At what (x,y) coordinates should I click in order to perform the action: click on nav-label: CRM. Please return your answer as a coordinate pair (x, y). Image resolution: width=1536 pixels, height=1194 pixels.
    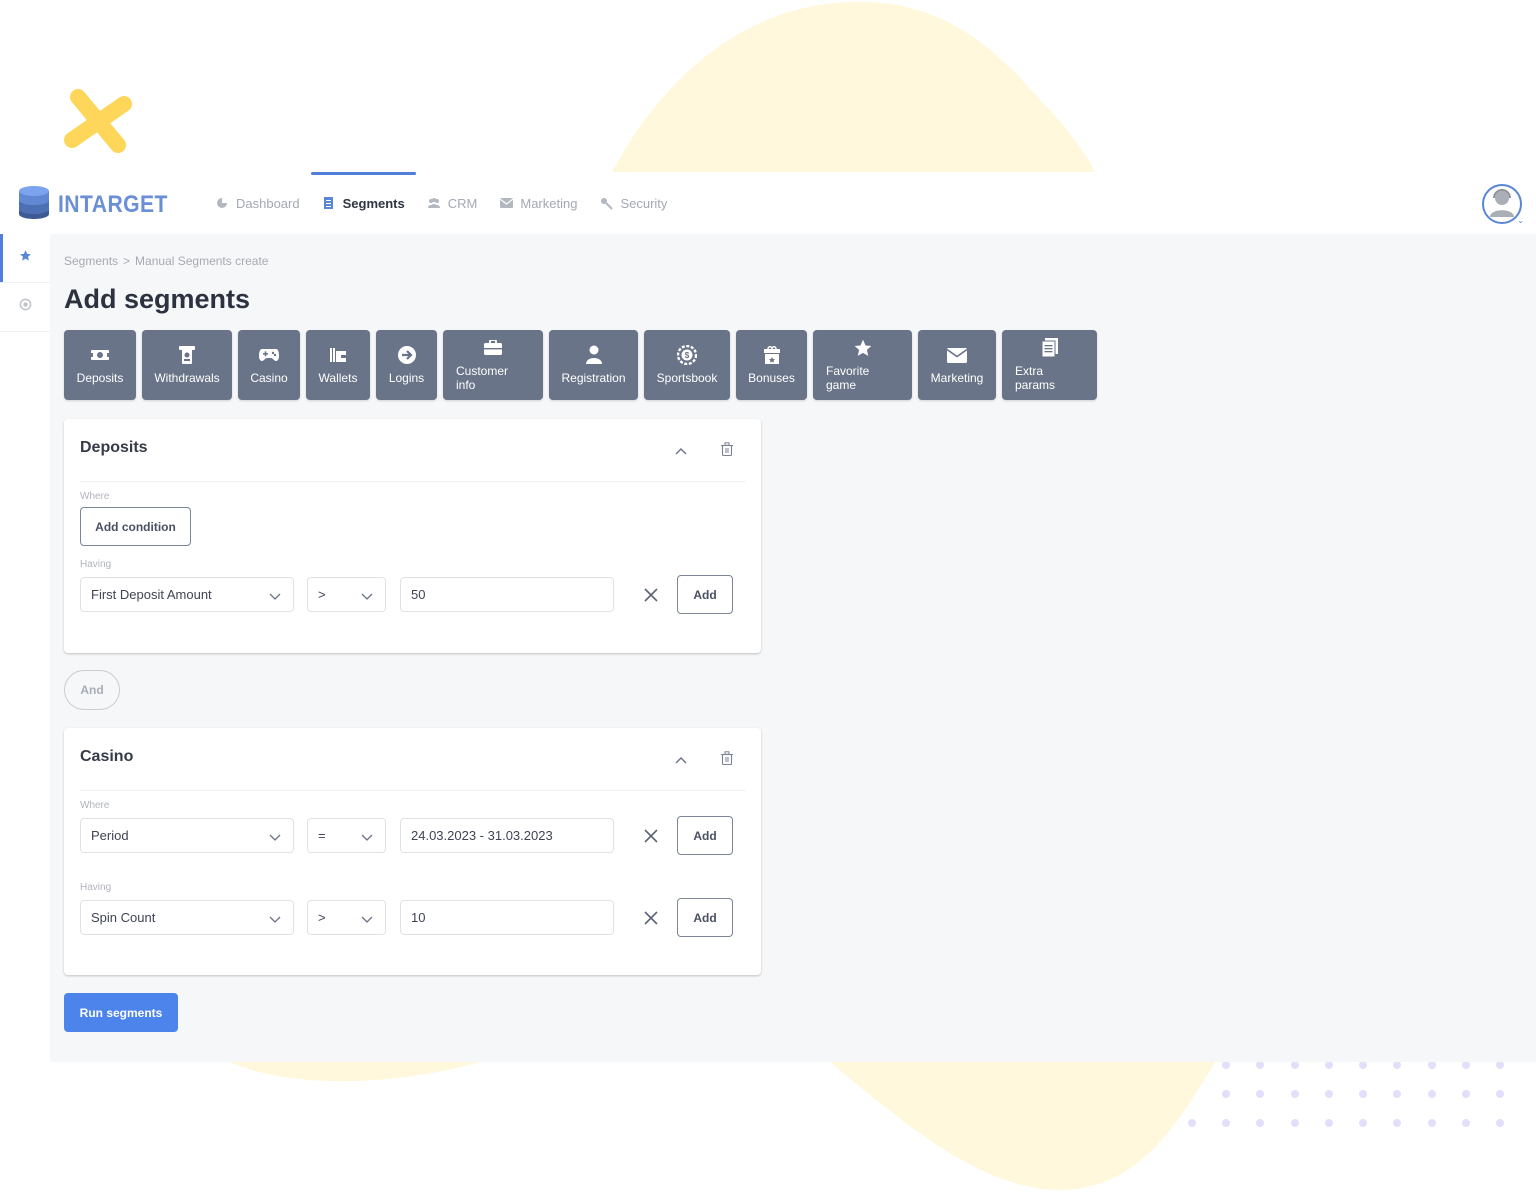
    Looking at the image, I should click on (462, 203).